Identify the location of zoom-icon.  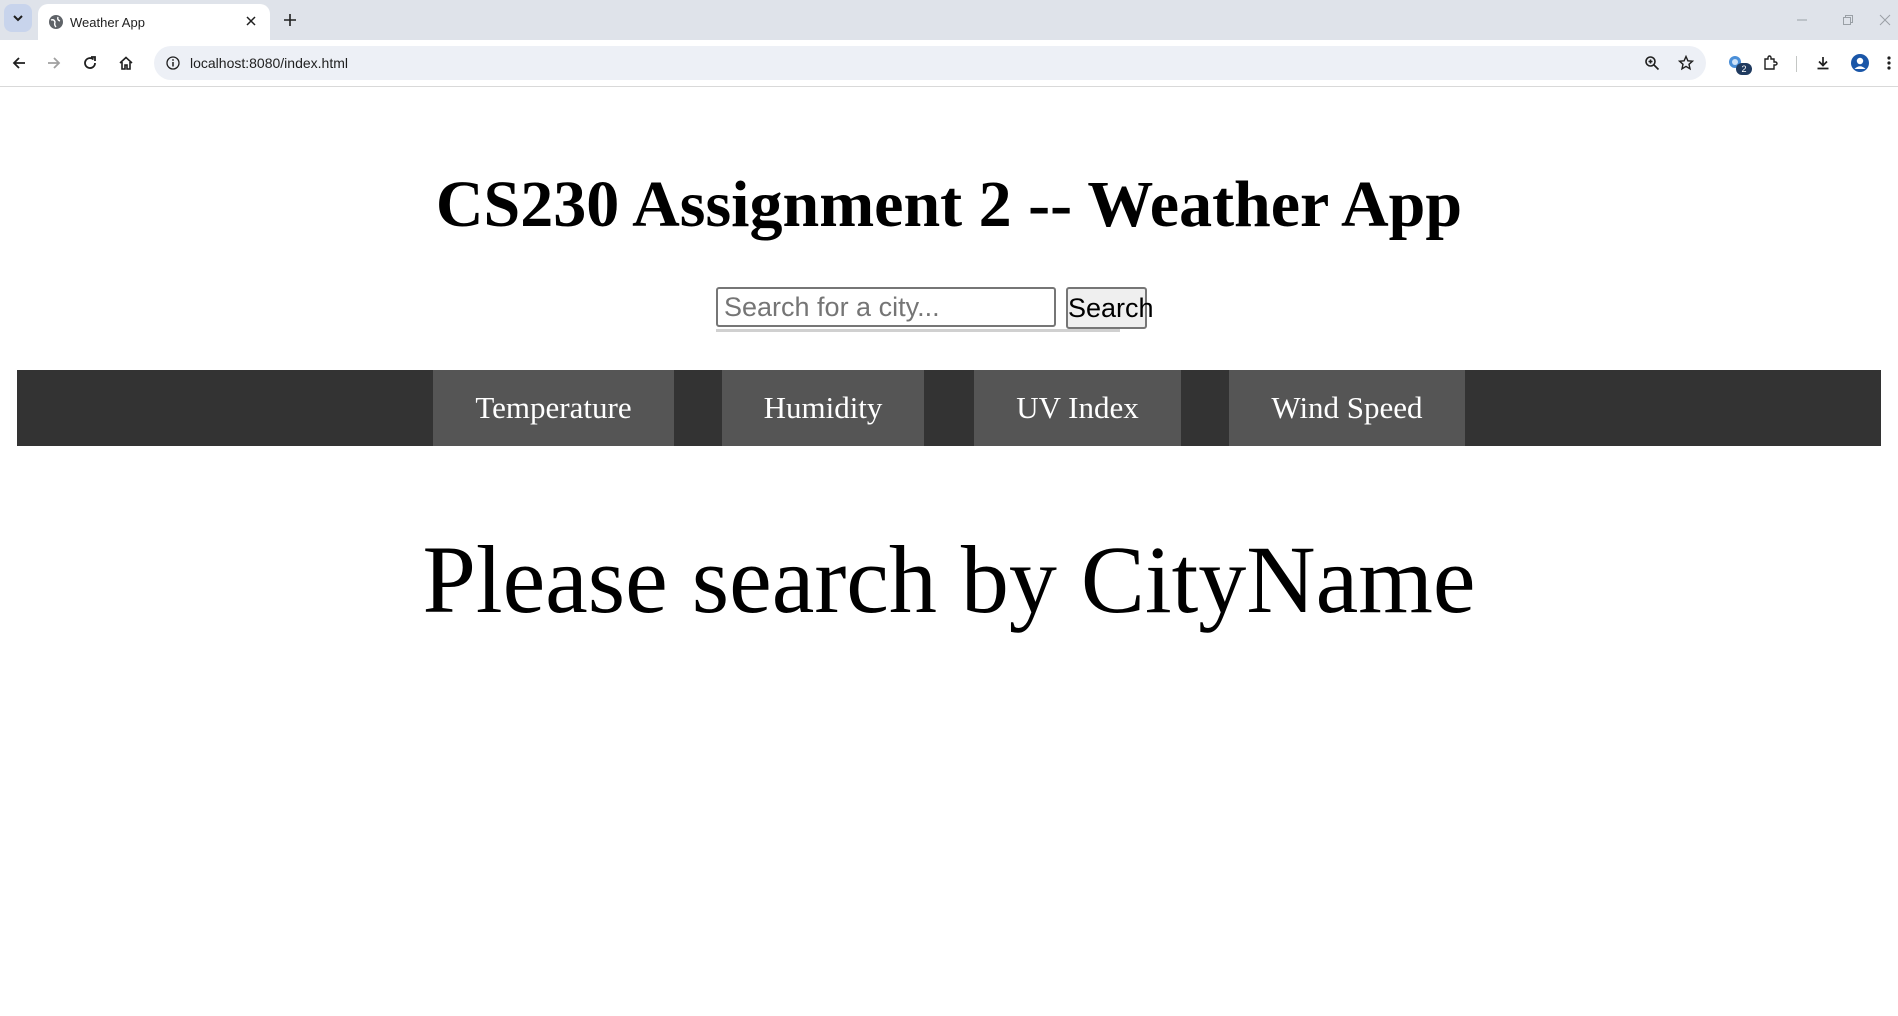
(1652, 63).